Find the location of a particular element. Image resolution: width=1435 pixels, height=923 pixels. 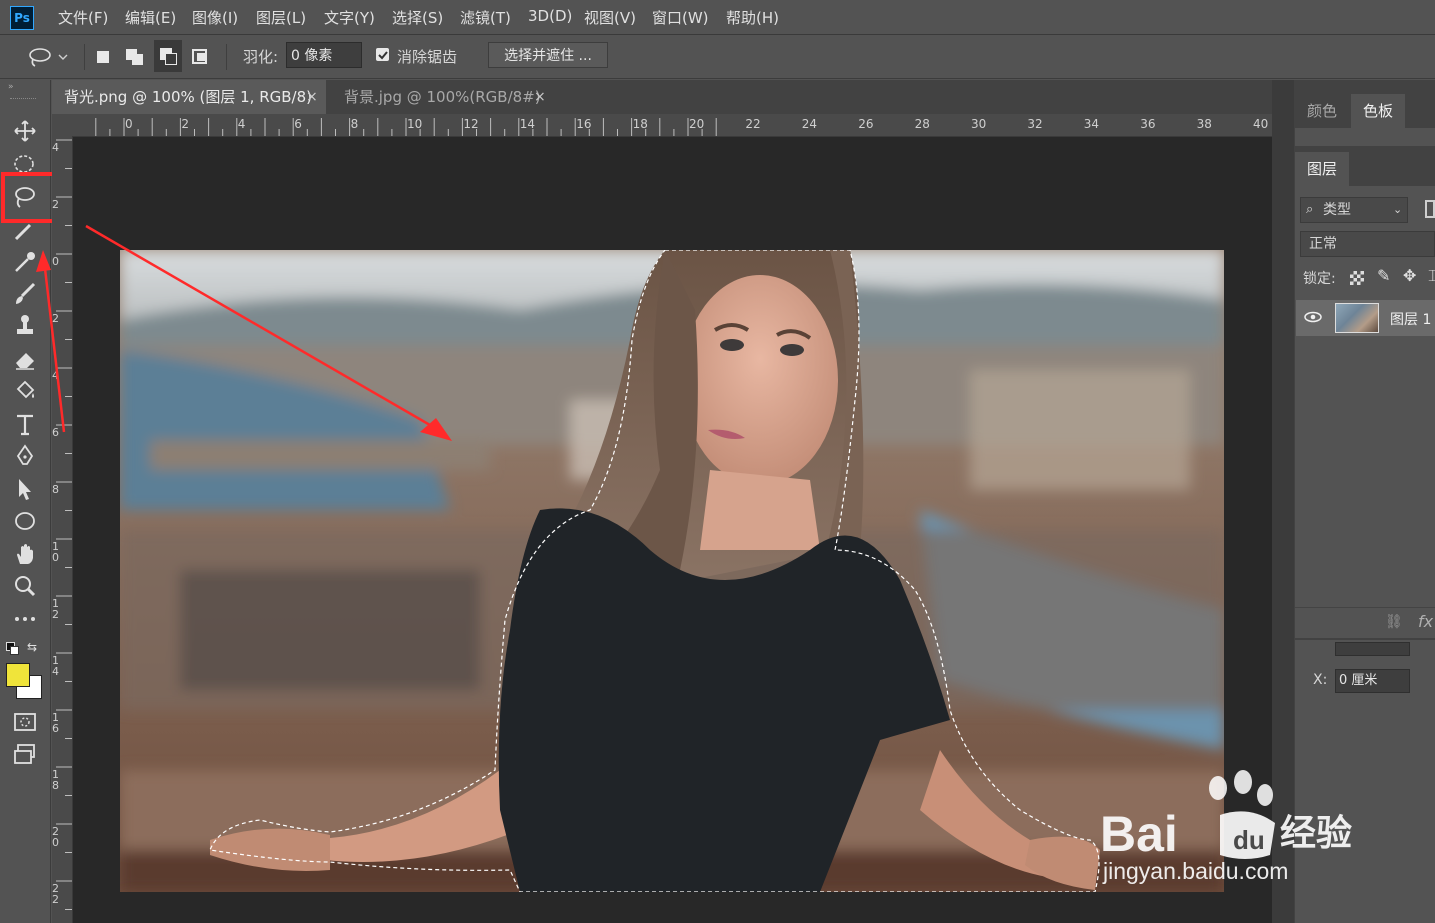

layers-panel-footer: ⛓ fx is located at coordinates (1365, 622).